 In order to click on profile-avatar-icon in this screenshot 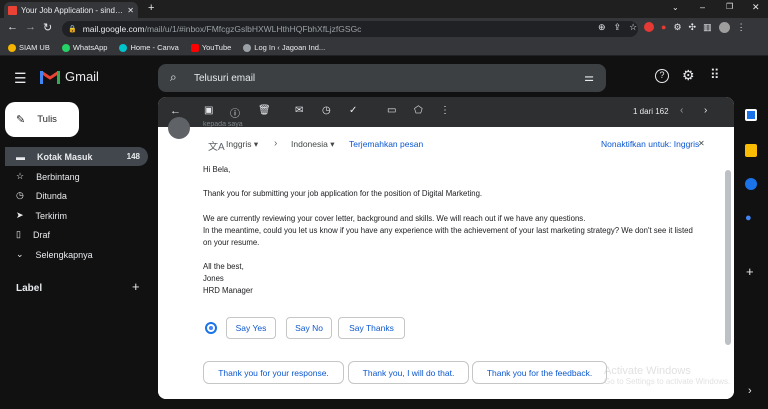, I will do `click(724, 27)`.